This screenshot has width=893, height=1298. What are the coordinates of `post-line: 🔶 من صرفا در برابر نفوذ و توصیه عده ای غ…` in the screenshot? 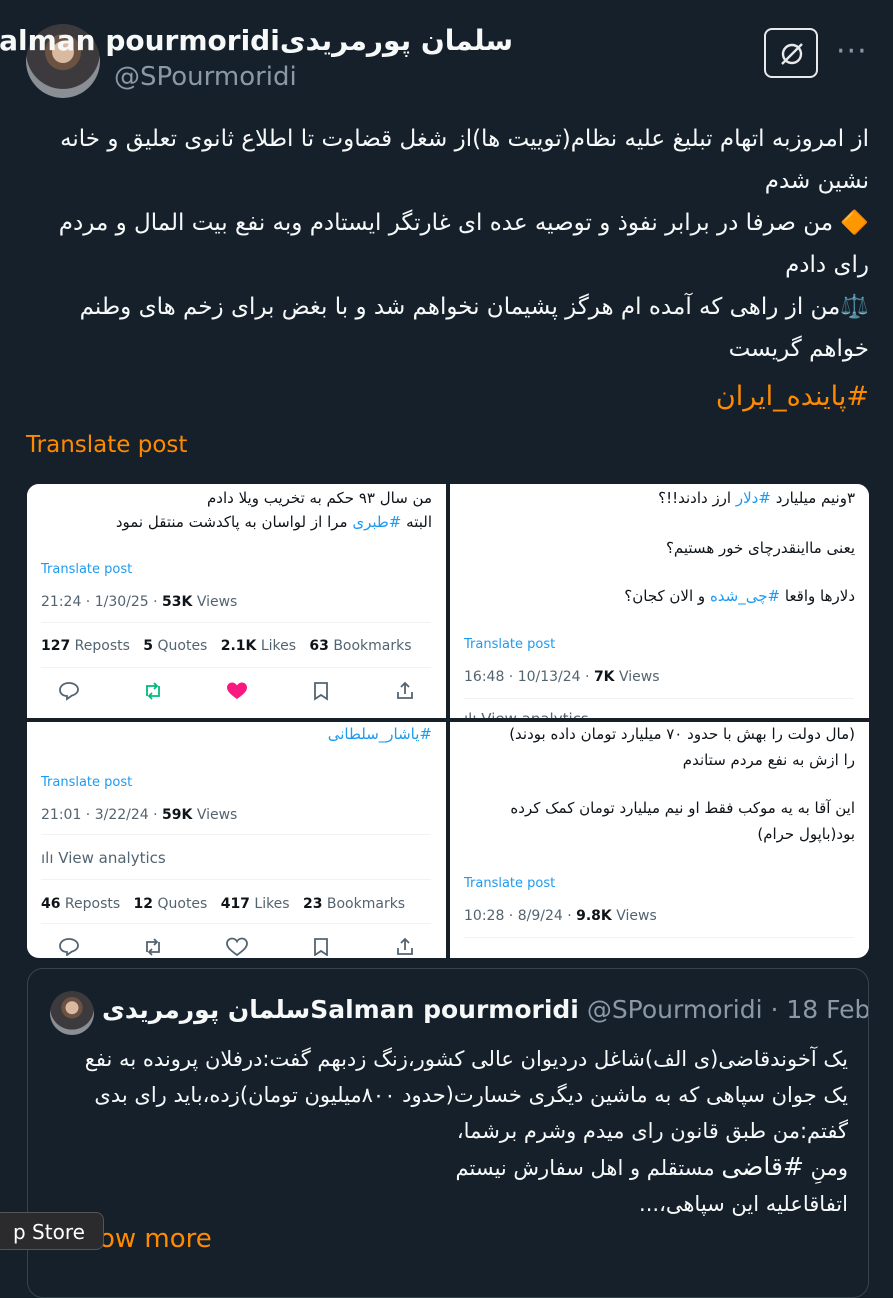 It's located at (463, 244).